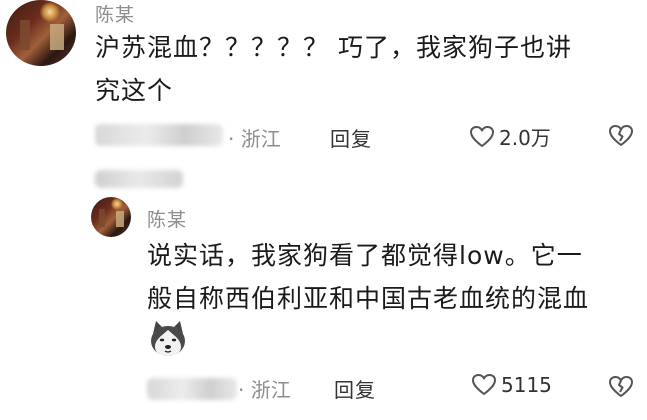 This screenshot has width=647, height=420. I want to click on collapsed-replies-toggle, so click(139, 179).